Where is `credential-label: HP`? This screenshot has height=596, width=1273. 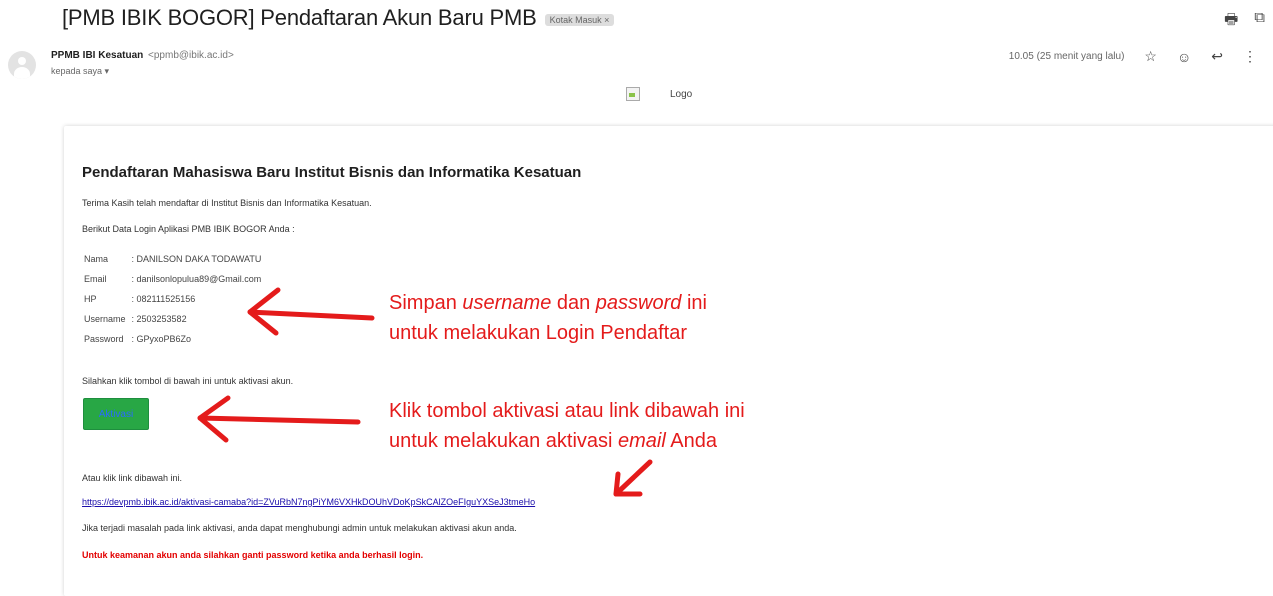
credential-label: HP is located at coordinates (90, 299).